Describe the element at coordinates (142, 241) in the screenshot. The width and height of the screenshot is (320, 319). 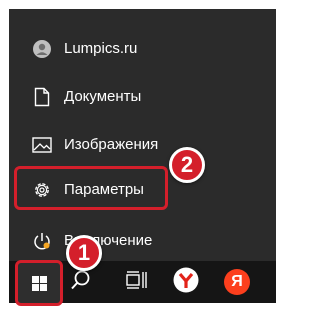
I see `start-menu-item-power: Выключение` at that location.